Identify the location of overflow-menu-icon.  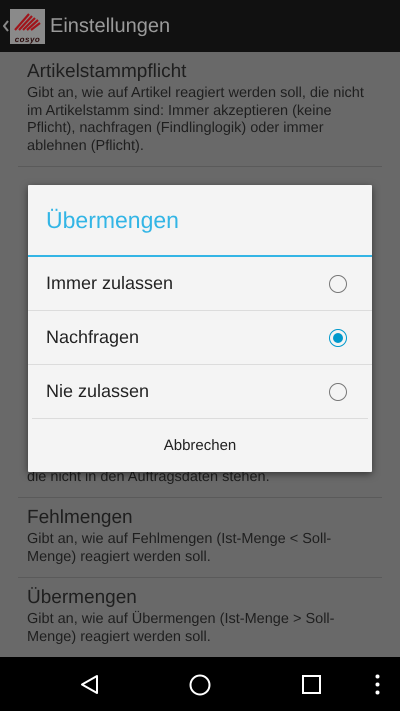
(377, 684).